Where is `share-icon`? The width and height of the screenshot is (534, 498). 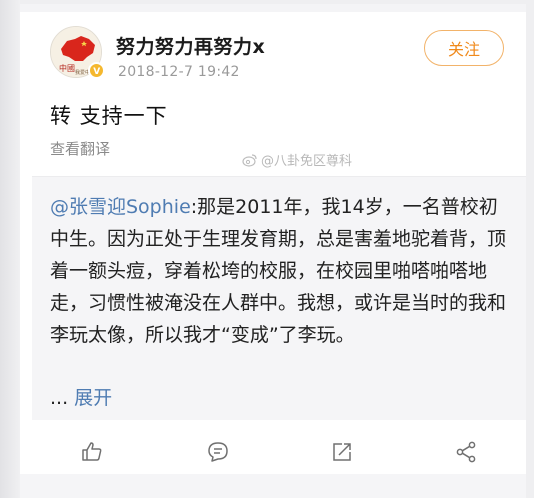 share-icon is located at coordinates (466, 452).